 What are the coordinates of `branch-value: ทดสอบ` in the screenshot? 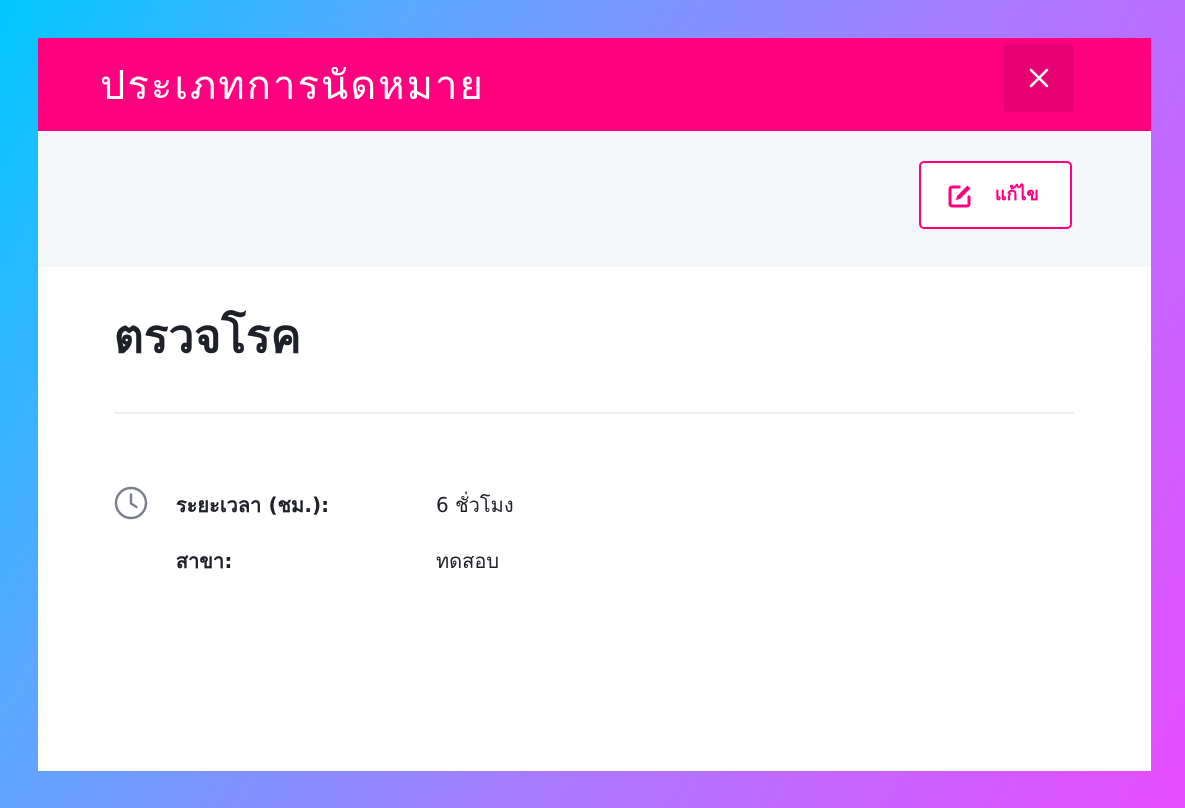 It's located at (468, 561).